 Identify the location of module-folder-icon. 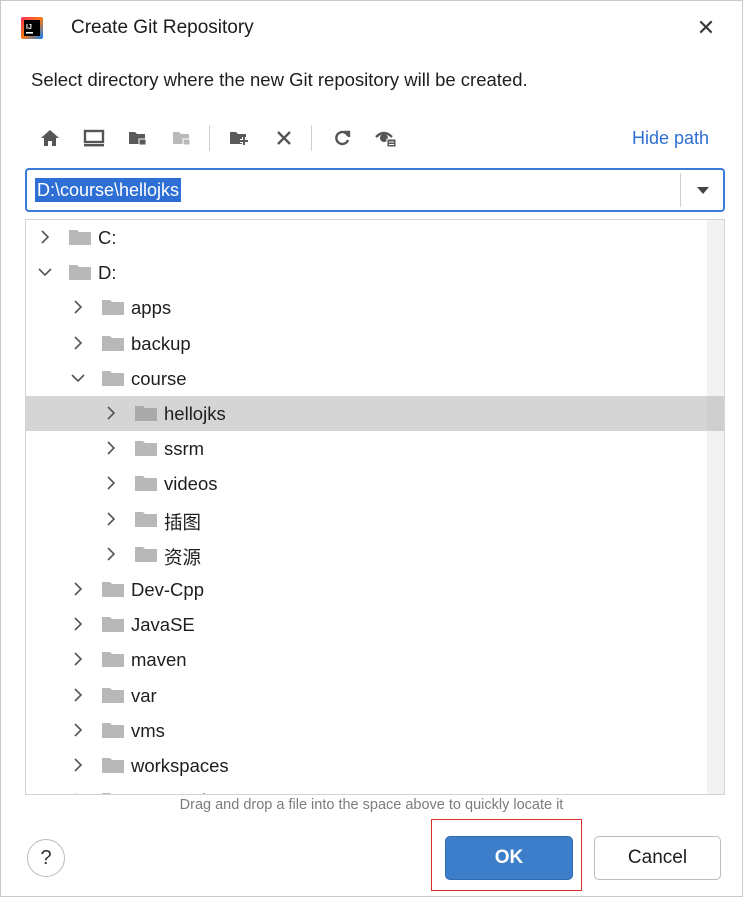
(182, 139).